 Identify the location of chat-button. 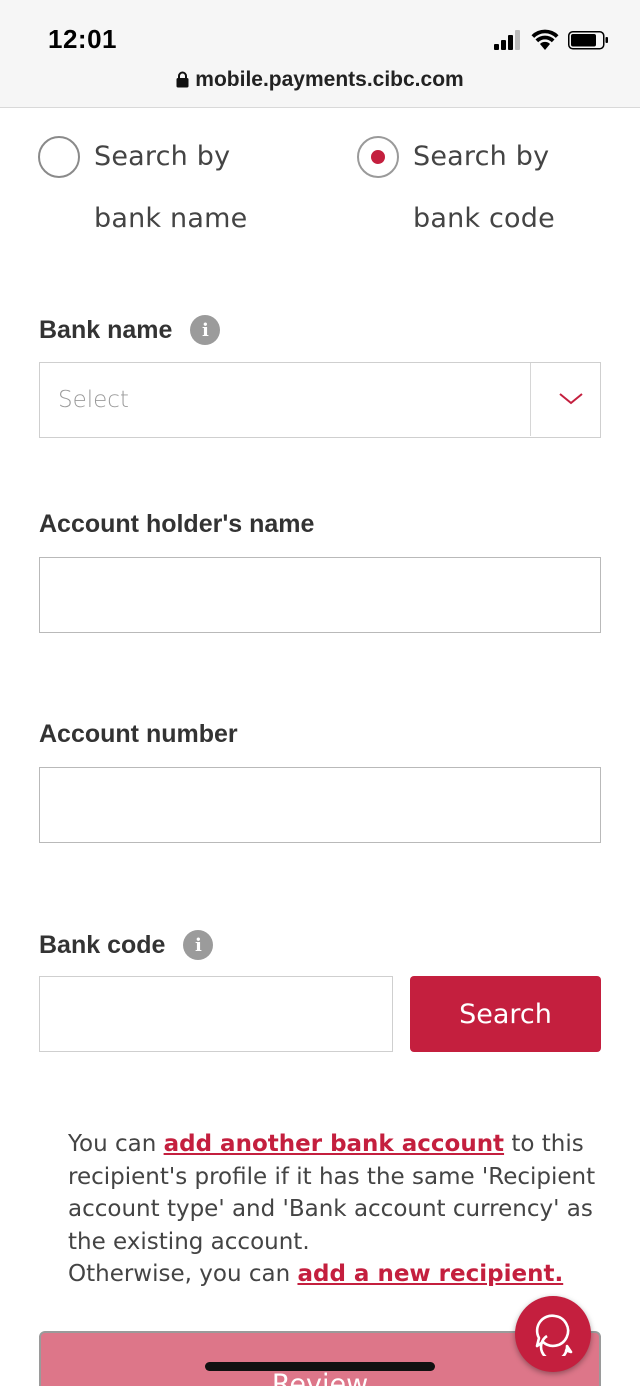
(553, 1334).